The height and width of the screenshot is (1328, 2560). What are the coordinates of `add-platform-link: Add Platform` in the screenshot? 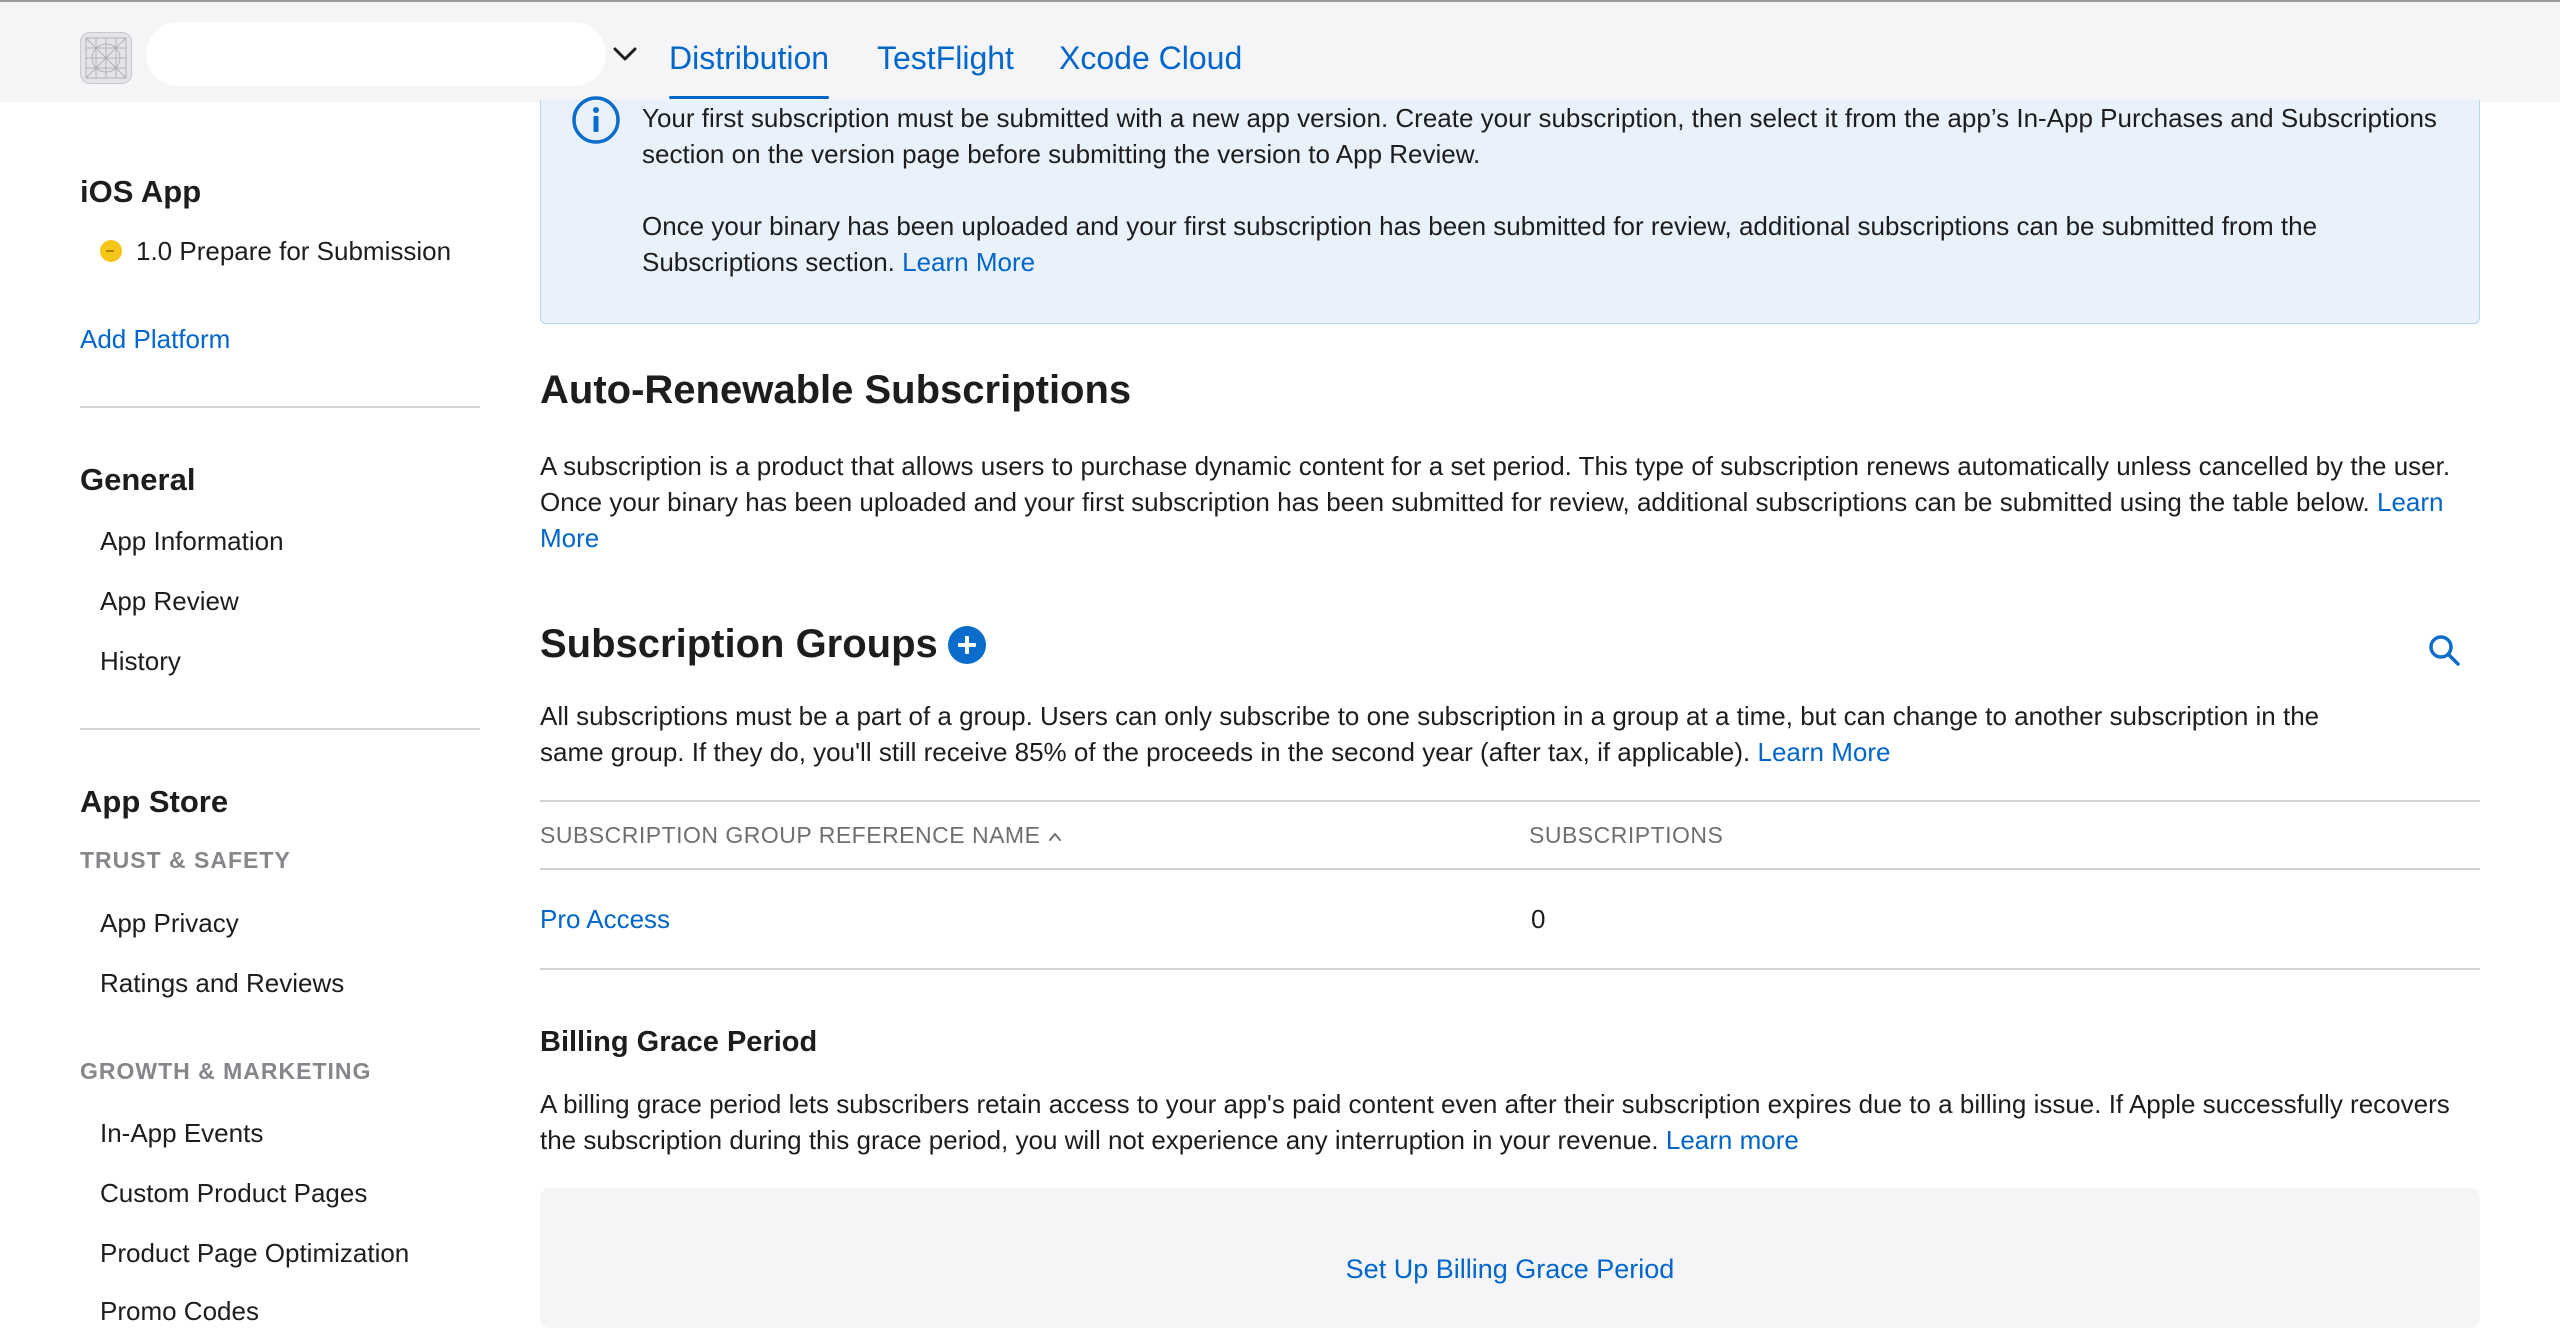 It's located at (155, 339).